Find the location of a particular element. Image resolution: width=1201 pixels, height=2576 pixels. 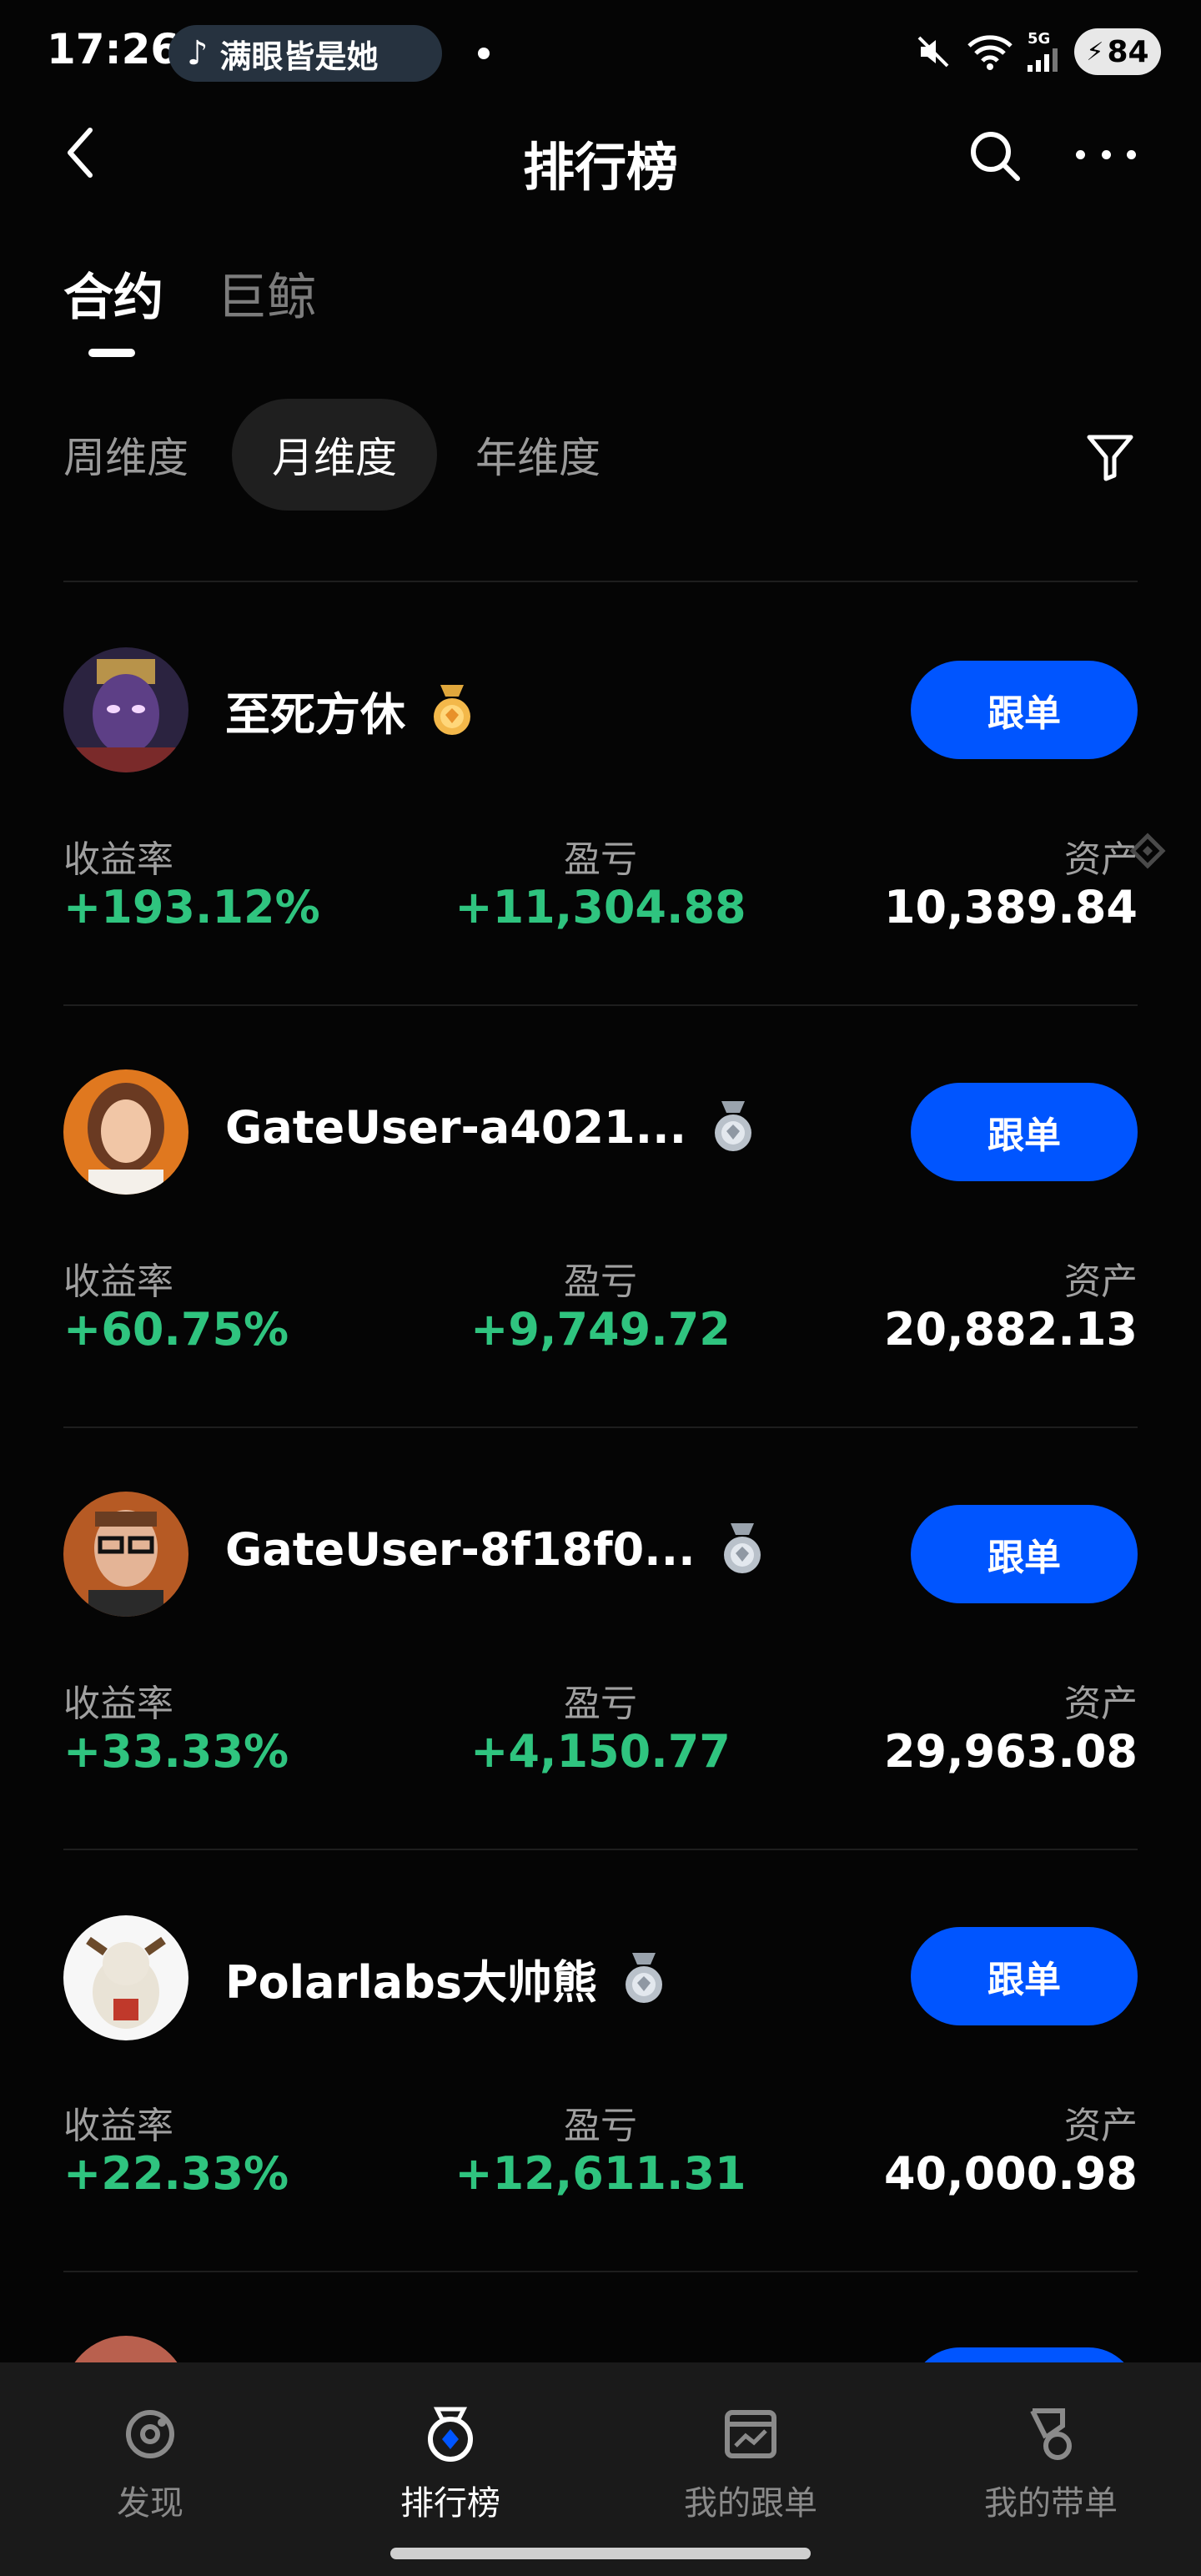

follow-button-shape is located at coordinates (1024, 2354).